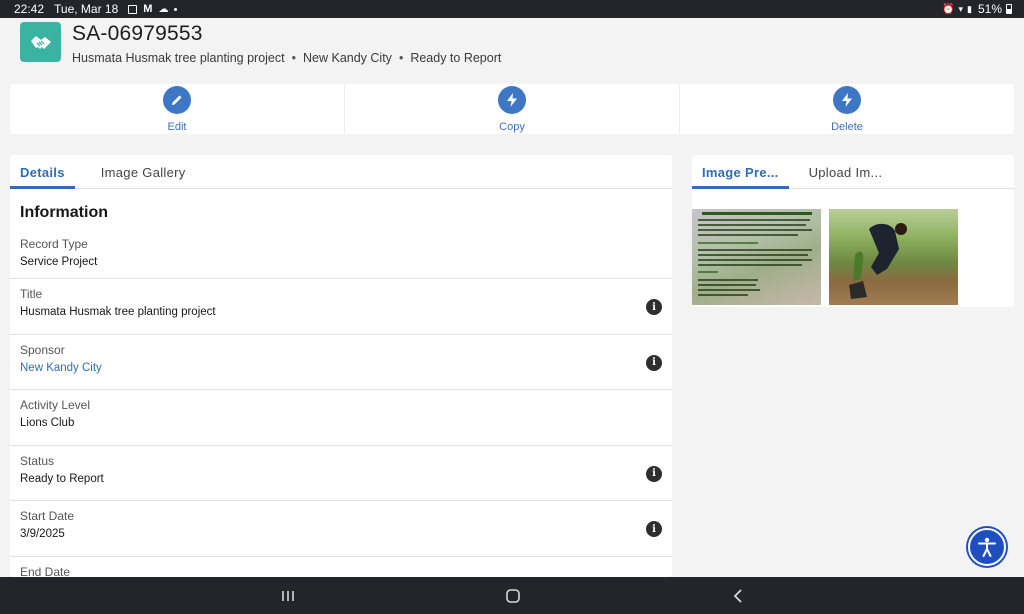  What do you see at coordinates (137, 33) in the screenshot?
I see `record-id: SA-06979553` at bounding box center [137, 33].